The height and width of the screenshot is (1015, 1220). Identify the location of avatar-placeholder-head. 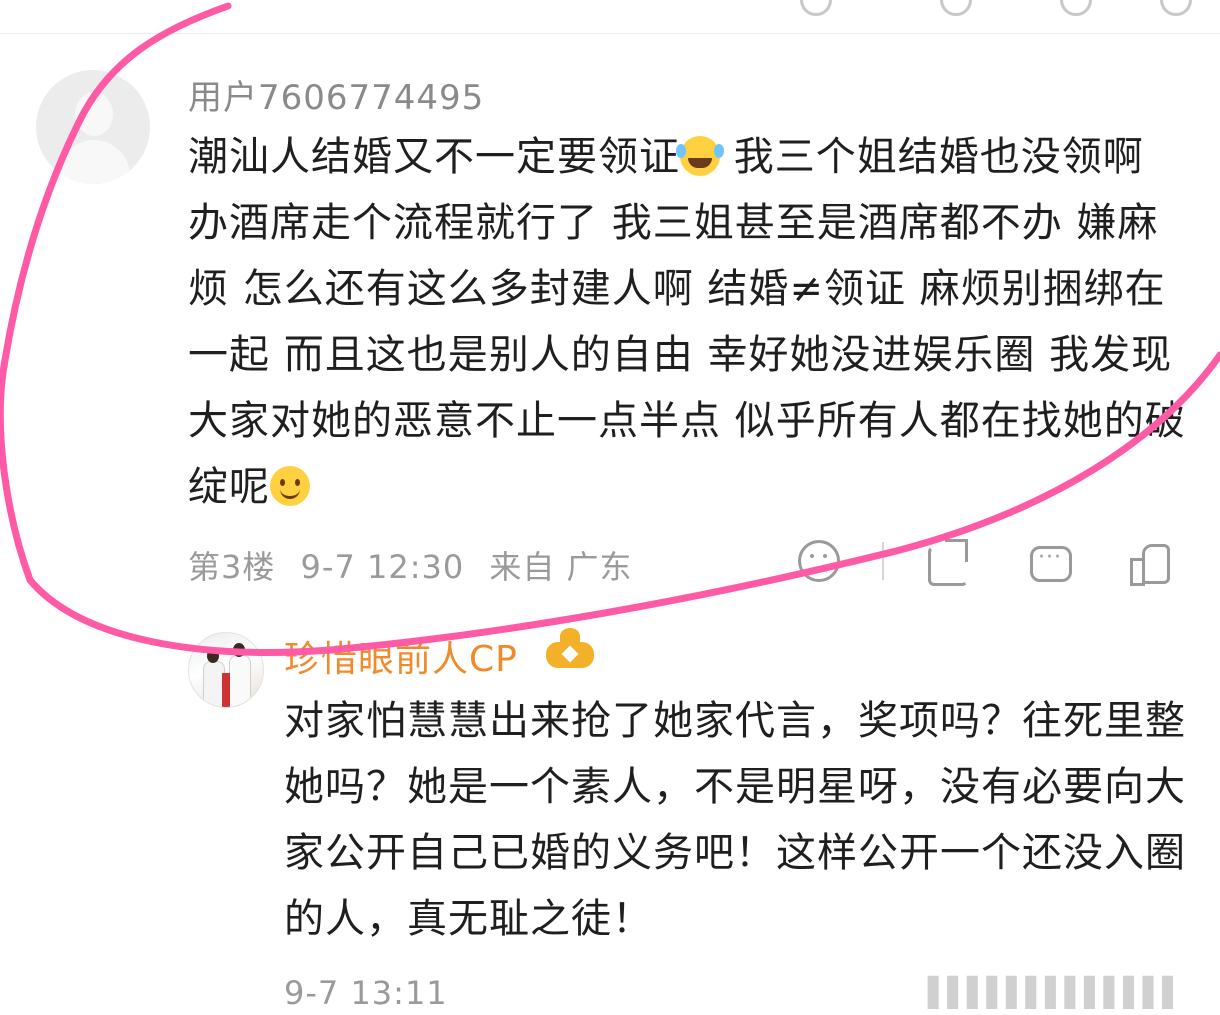
(94, 114).